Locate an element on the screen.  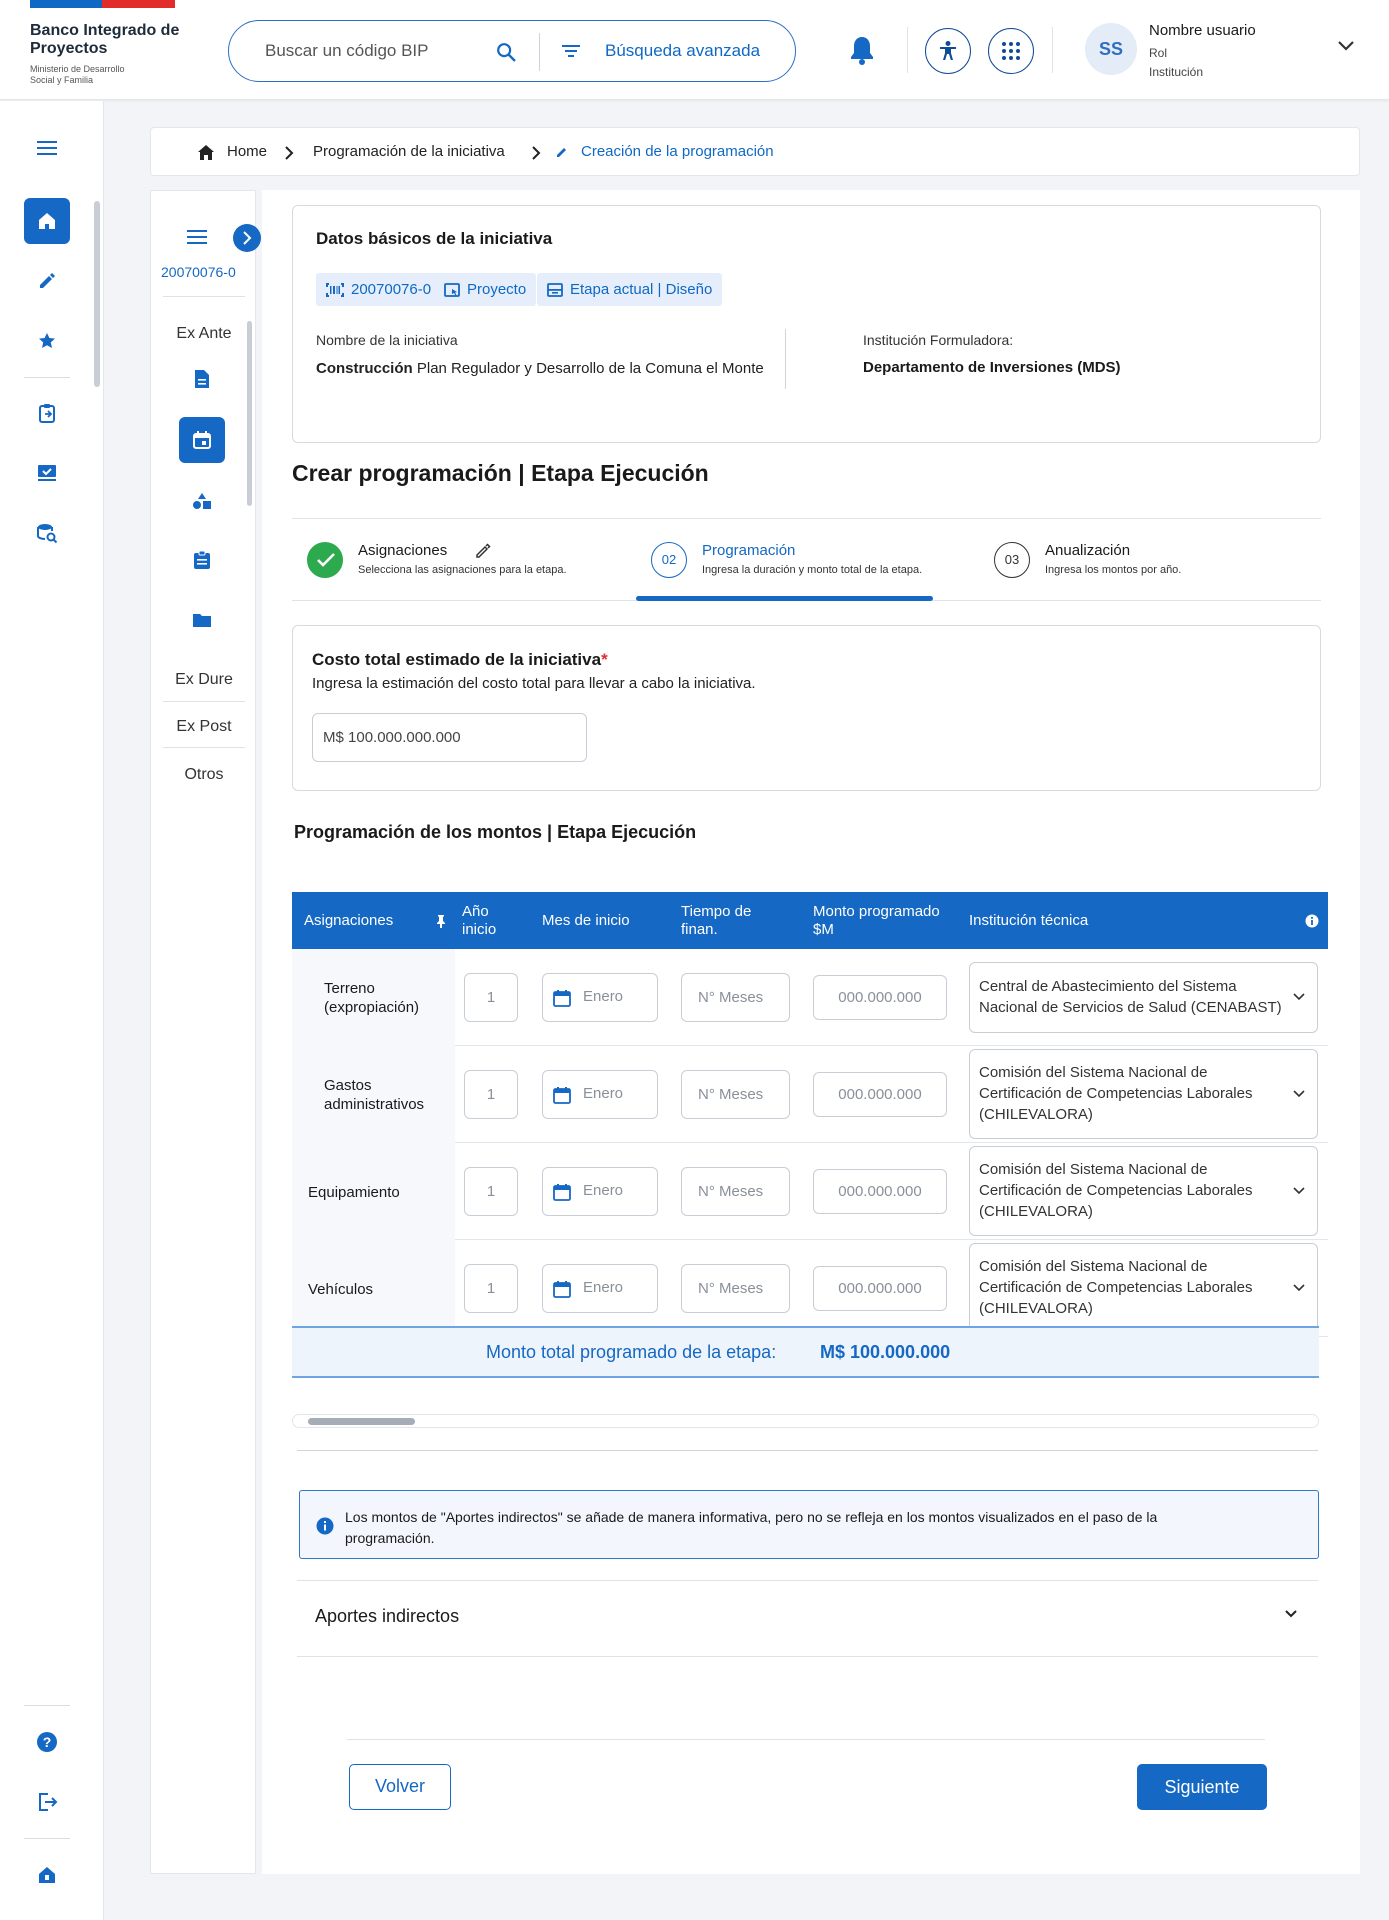
advanced-search-link: Búsqueda avanzada is located at coordinates (682, 51).